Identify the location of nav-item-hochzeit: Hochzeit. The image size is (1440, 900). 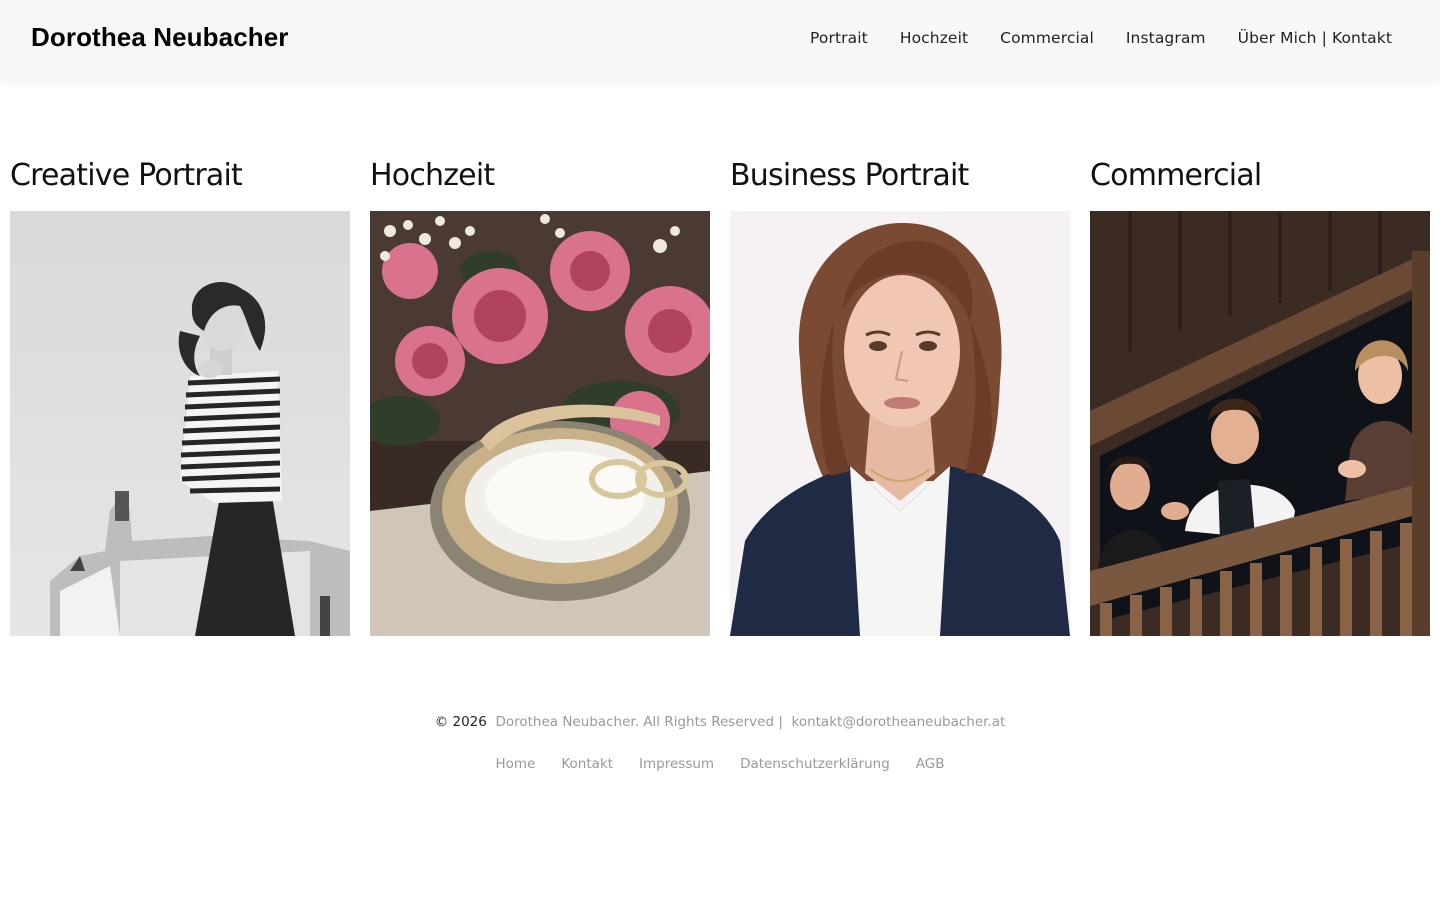
(934, 38).